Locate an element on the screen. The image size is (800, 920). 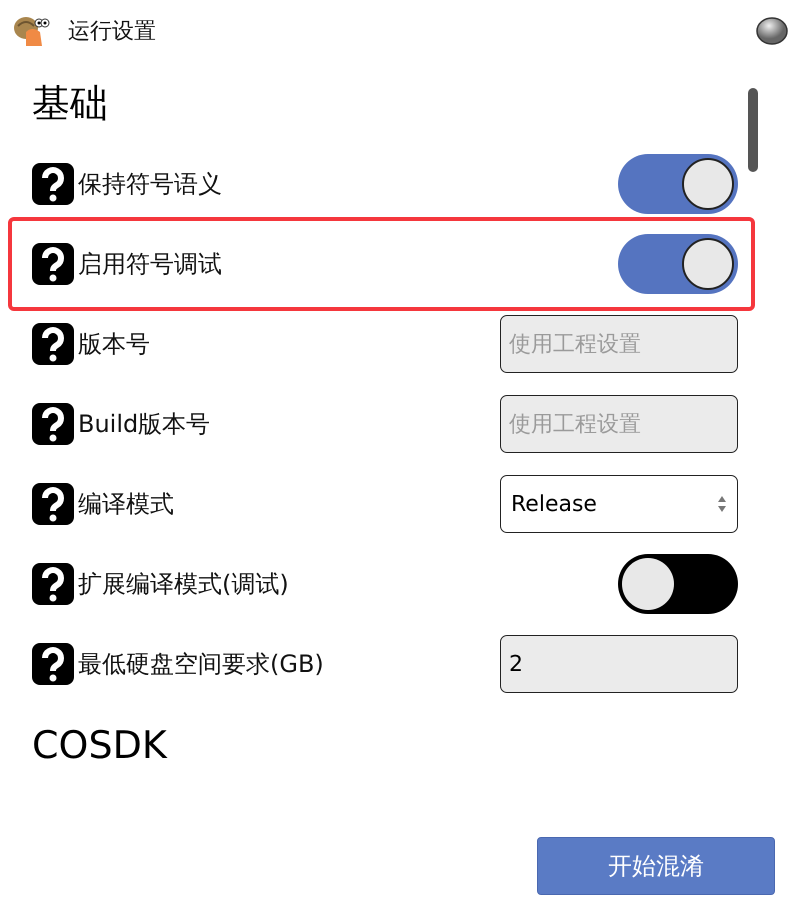
setting-label: 保持符号语义 is located at coordinates (150, 184).